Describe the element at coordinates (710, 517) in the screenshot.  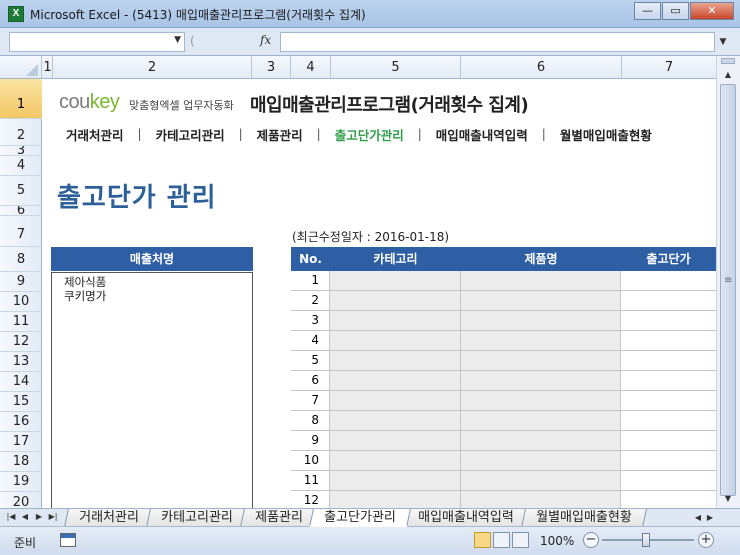
I see `scroll-right-icon: ▶` at that location.